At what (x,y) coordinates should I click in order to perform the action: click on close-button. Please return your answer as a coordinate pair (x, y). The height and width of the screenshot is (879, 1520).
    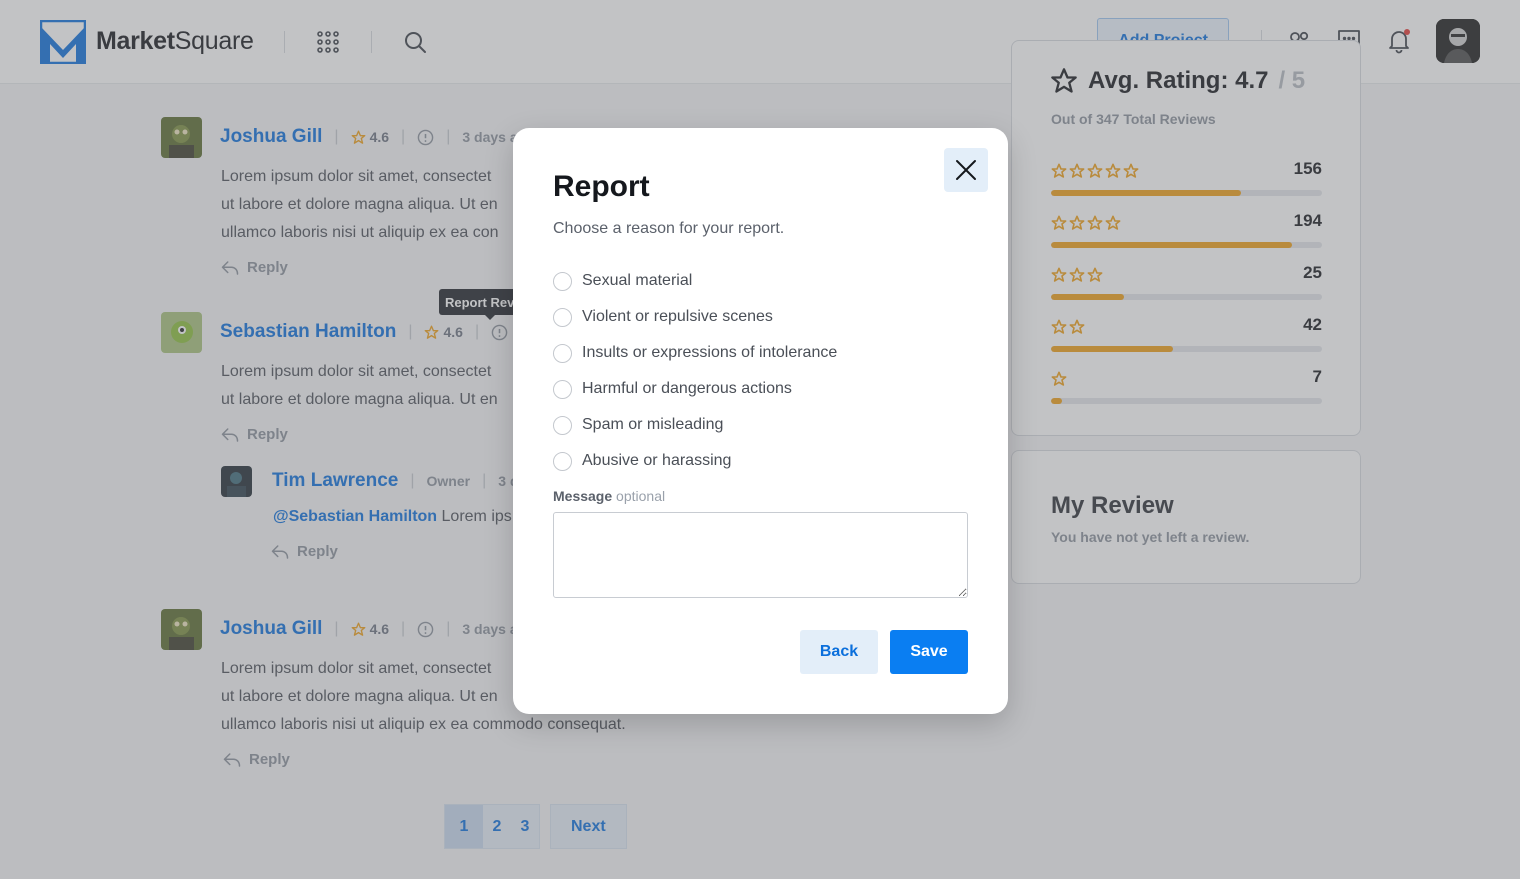
    Looking at the image, I should click on (966, 170).